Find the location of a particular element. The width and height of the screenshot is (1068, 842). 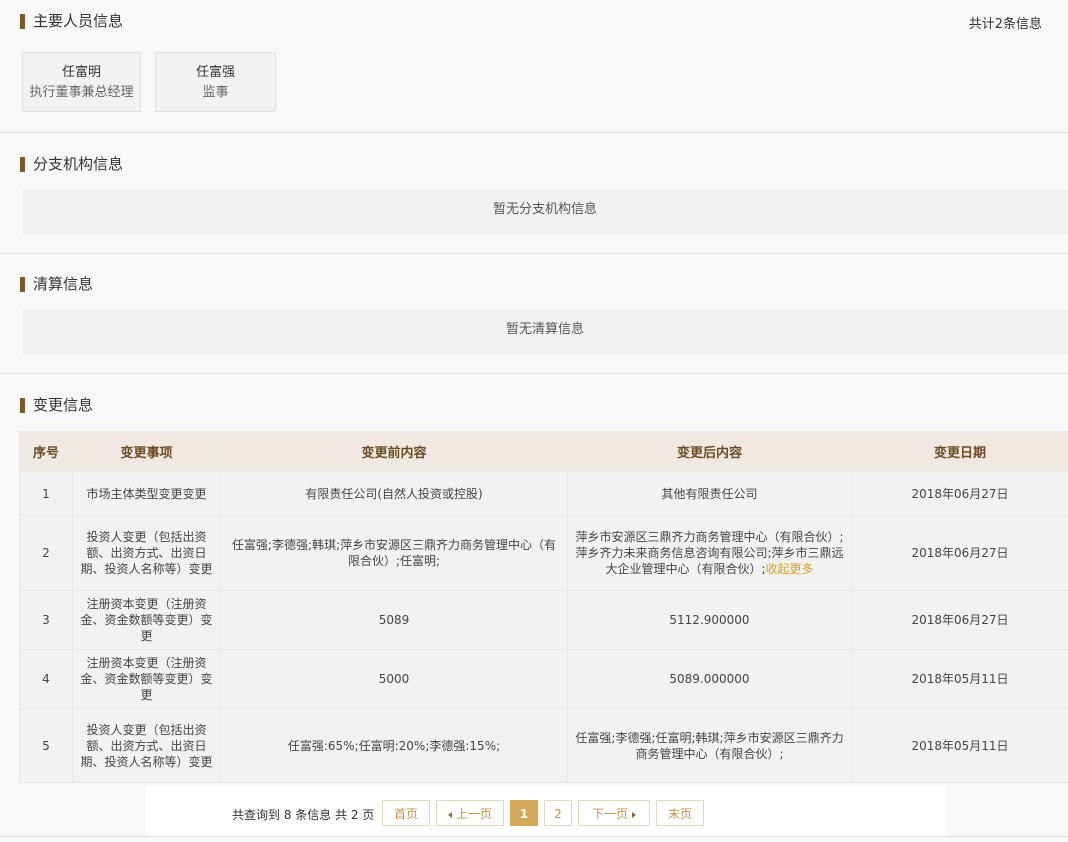

prev-page-button: 上一页 is located at coordinates (470, 813).